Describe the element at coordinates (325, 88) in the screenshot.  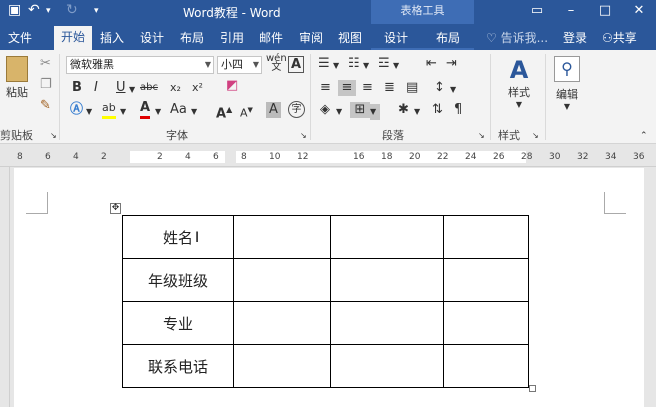
I see `align-left-icon: ≡` at that location.